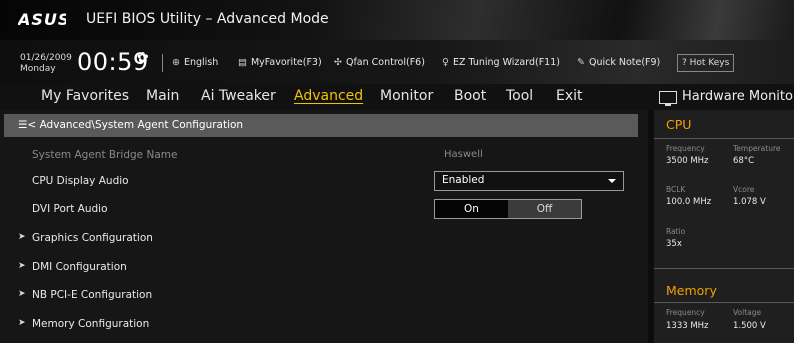 This screenshot has width=794, height=343. I want to click on note-icon: ✎, so click(581, 62).